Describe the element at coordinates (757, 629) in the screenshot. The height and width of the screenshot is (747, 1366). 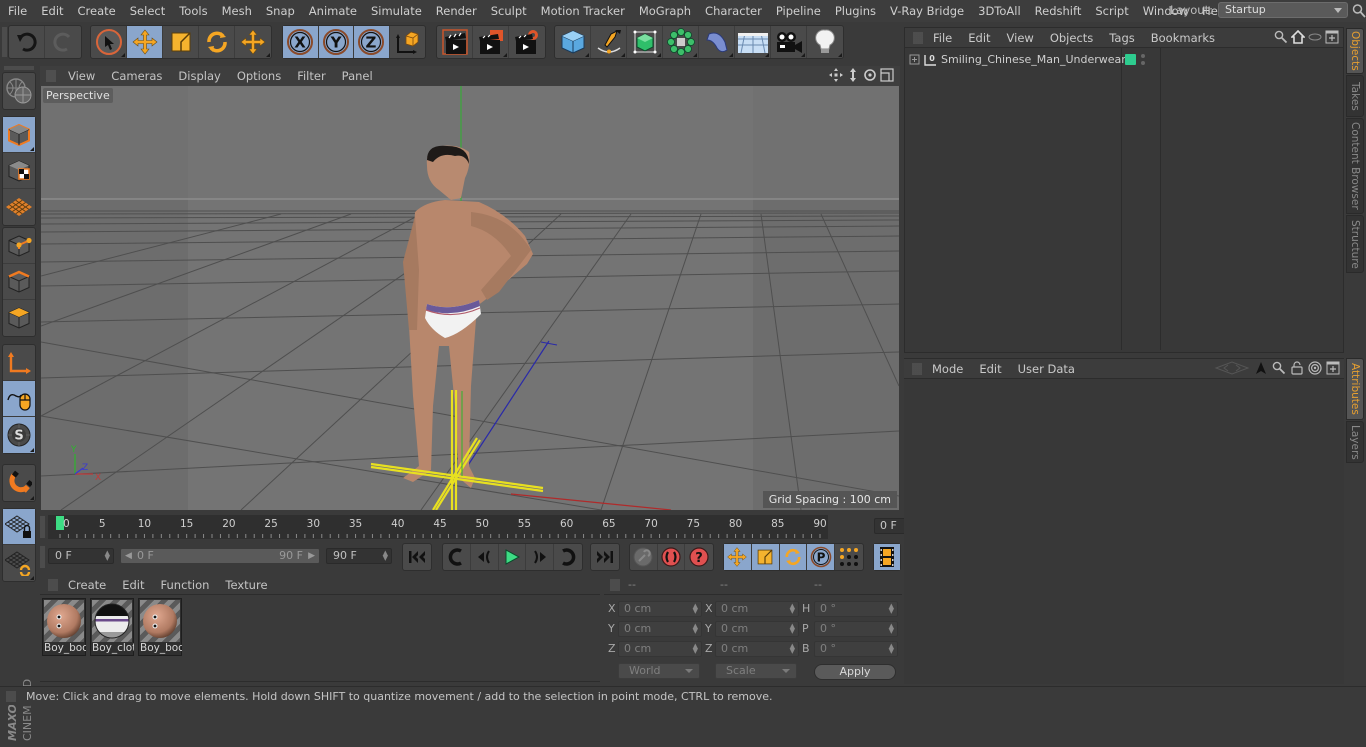
I see `size-y-field: 0 cm ▲ ▼` at that location.